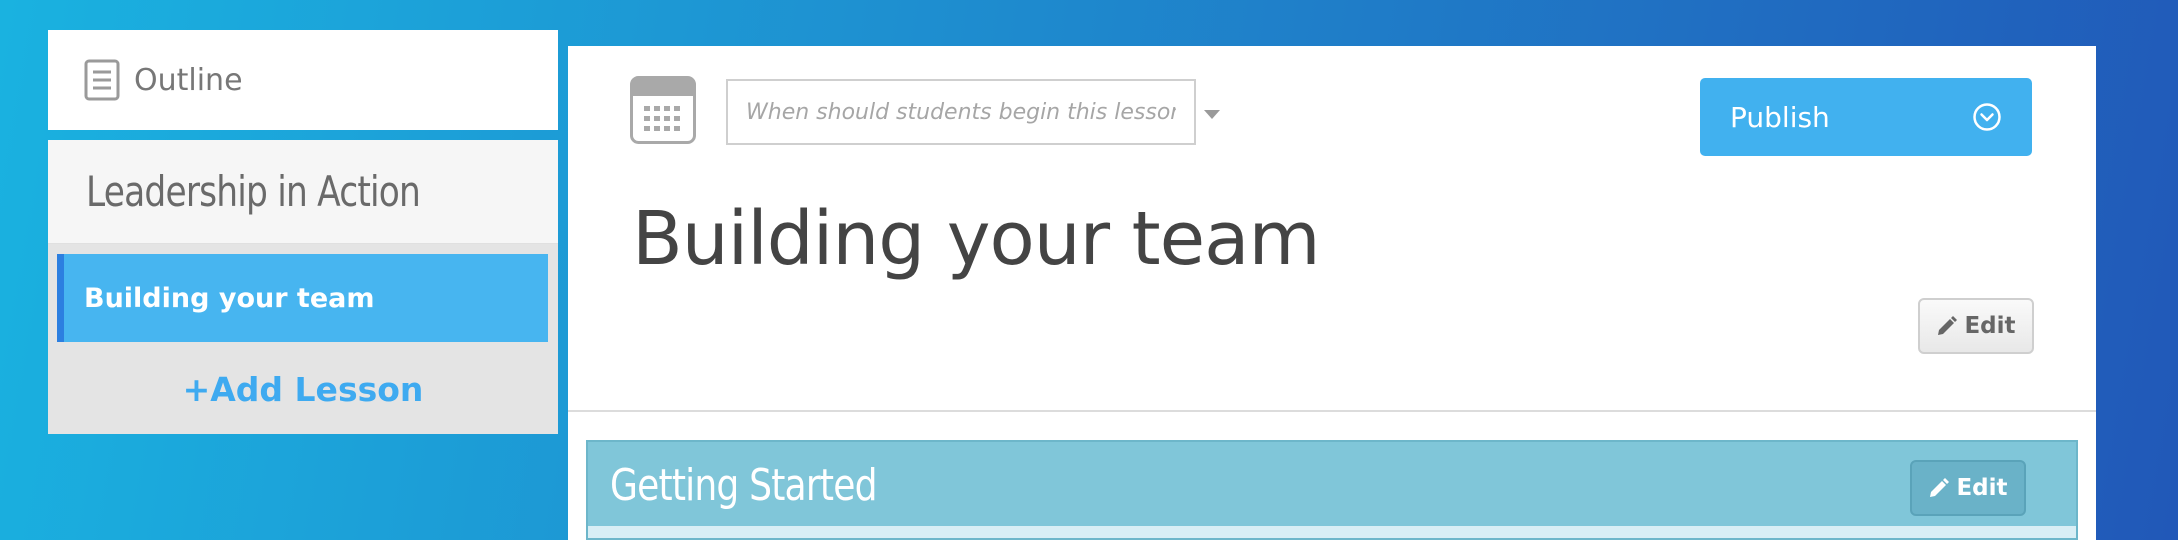 This screenshot has width=2178, height=540. I want to click on add-lesson-label: +Add Lesson, so click(303, 389).